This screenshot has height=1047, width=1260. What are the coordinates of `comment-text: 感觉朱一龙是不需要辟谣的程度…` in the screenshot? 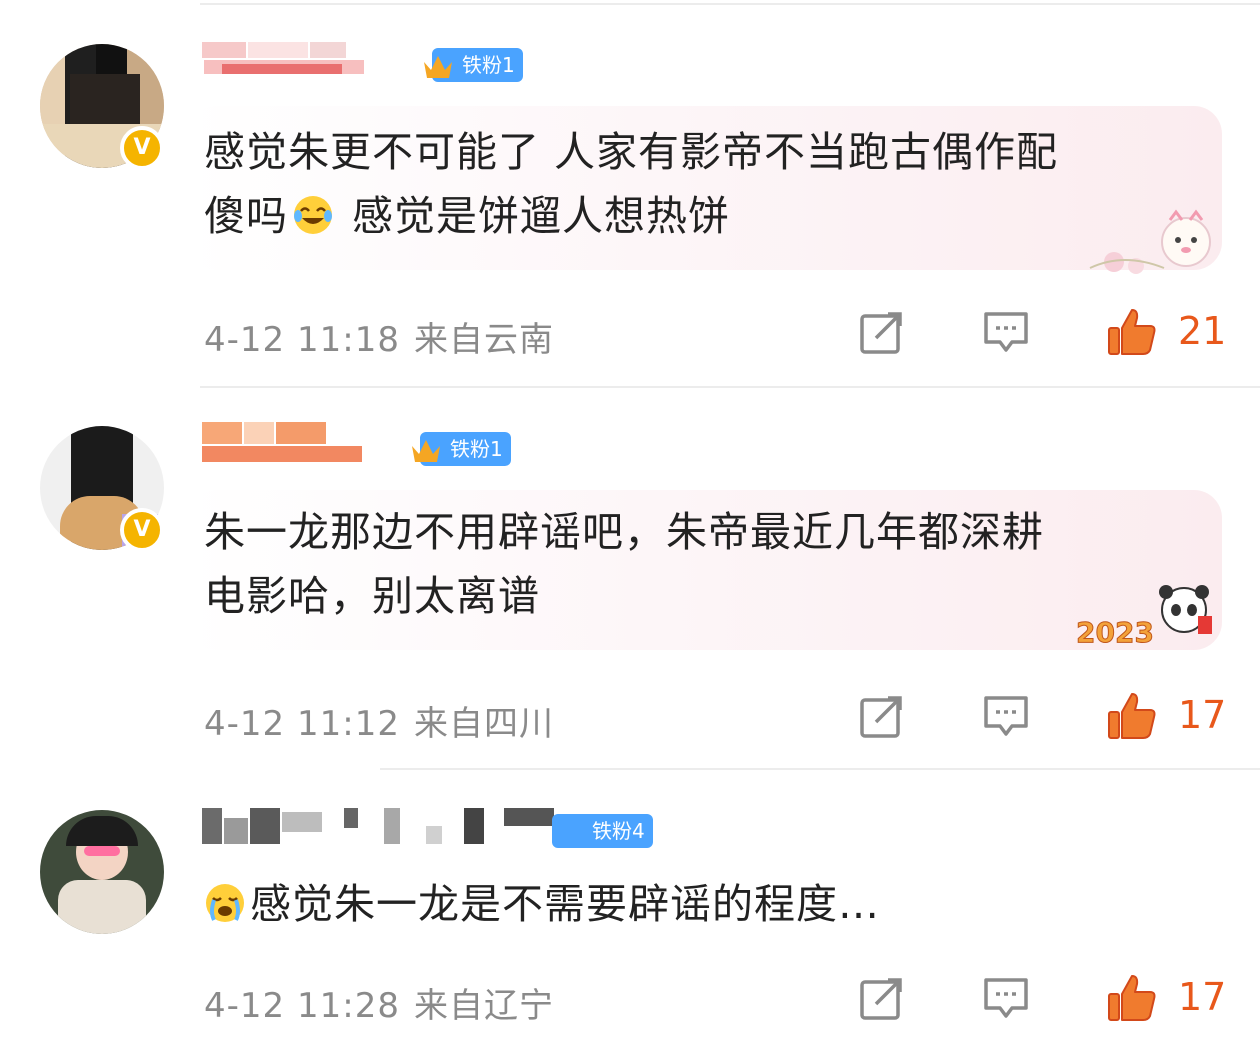 It's located at (704, 904).